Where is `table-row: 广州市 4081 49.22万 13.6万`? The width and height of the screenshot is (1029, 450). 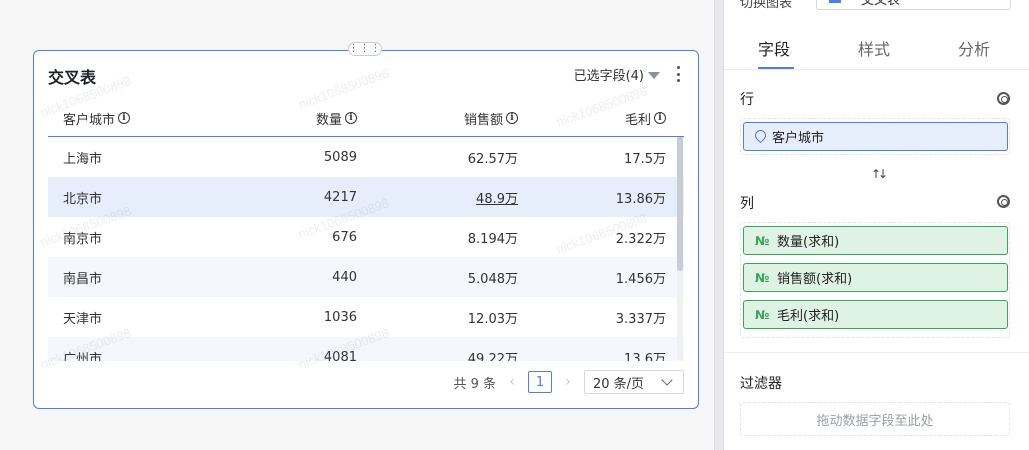 table-row: 广州市 4081 49.22万 13.6万 is located at coordinates (366, 349).